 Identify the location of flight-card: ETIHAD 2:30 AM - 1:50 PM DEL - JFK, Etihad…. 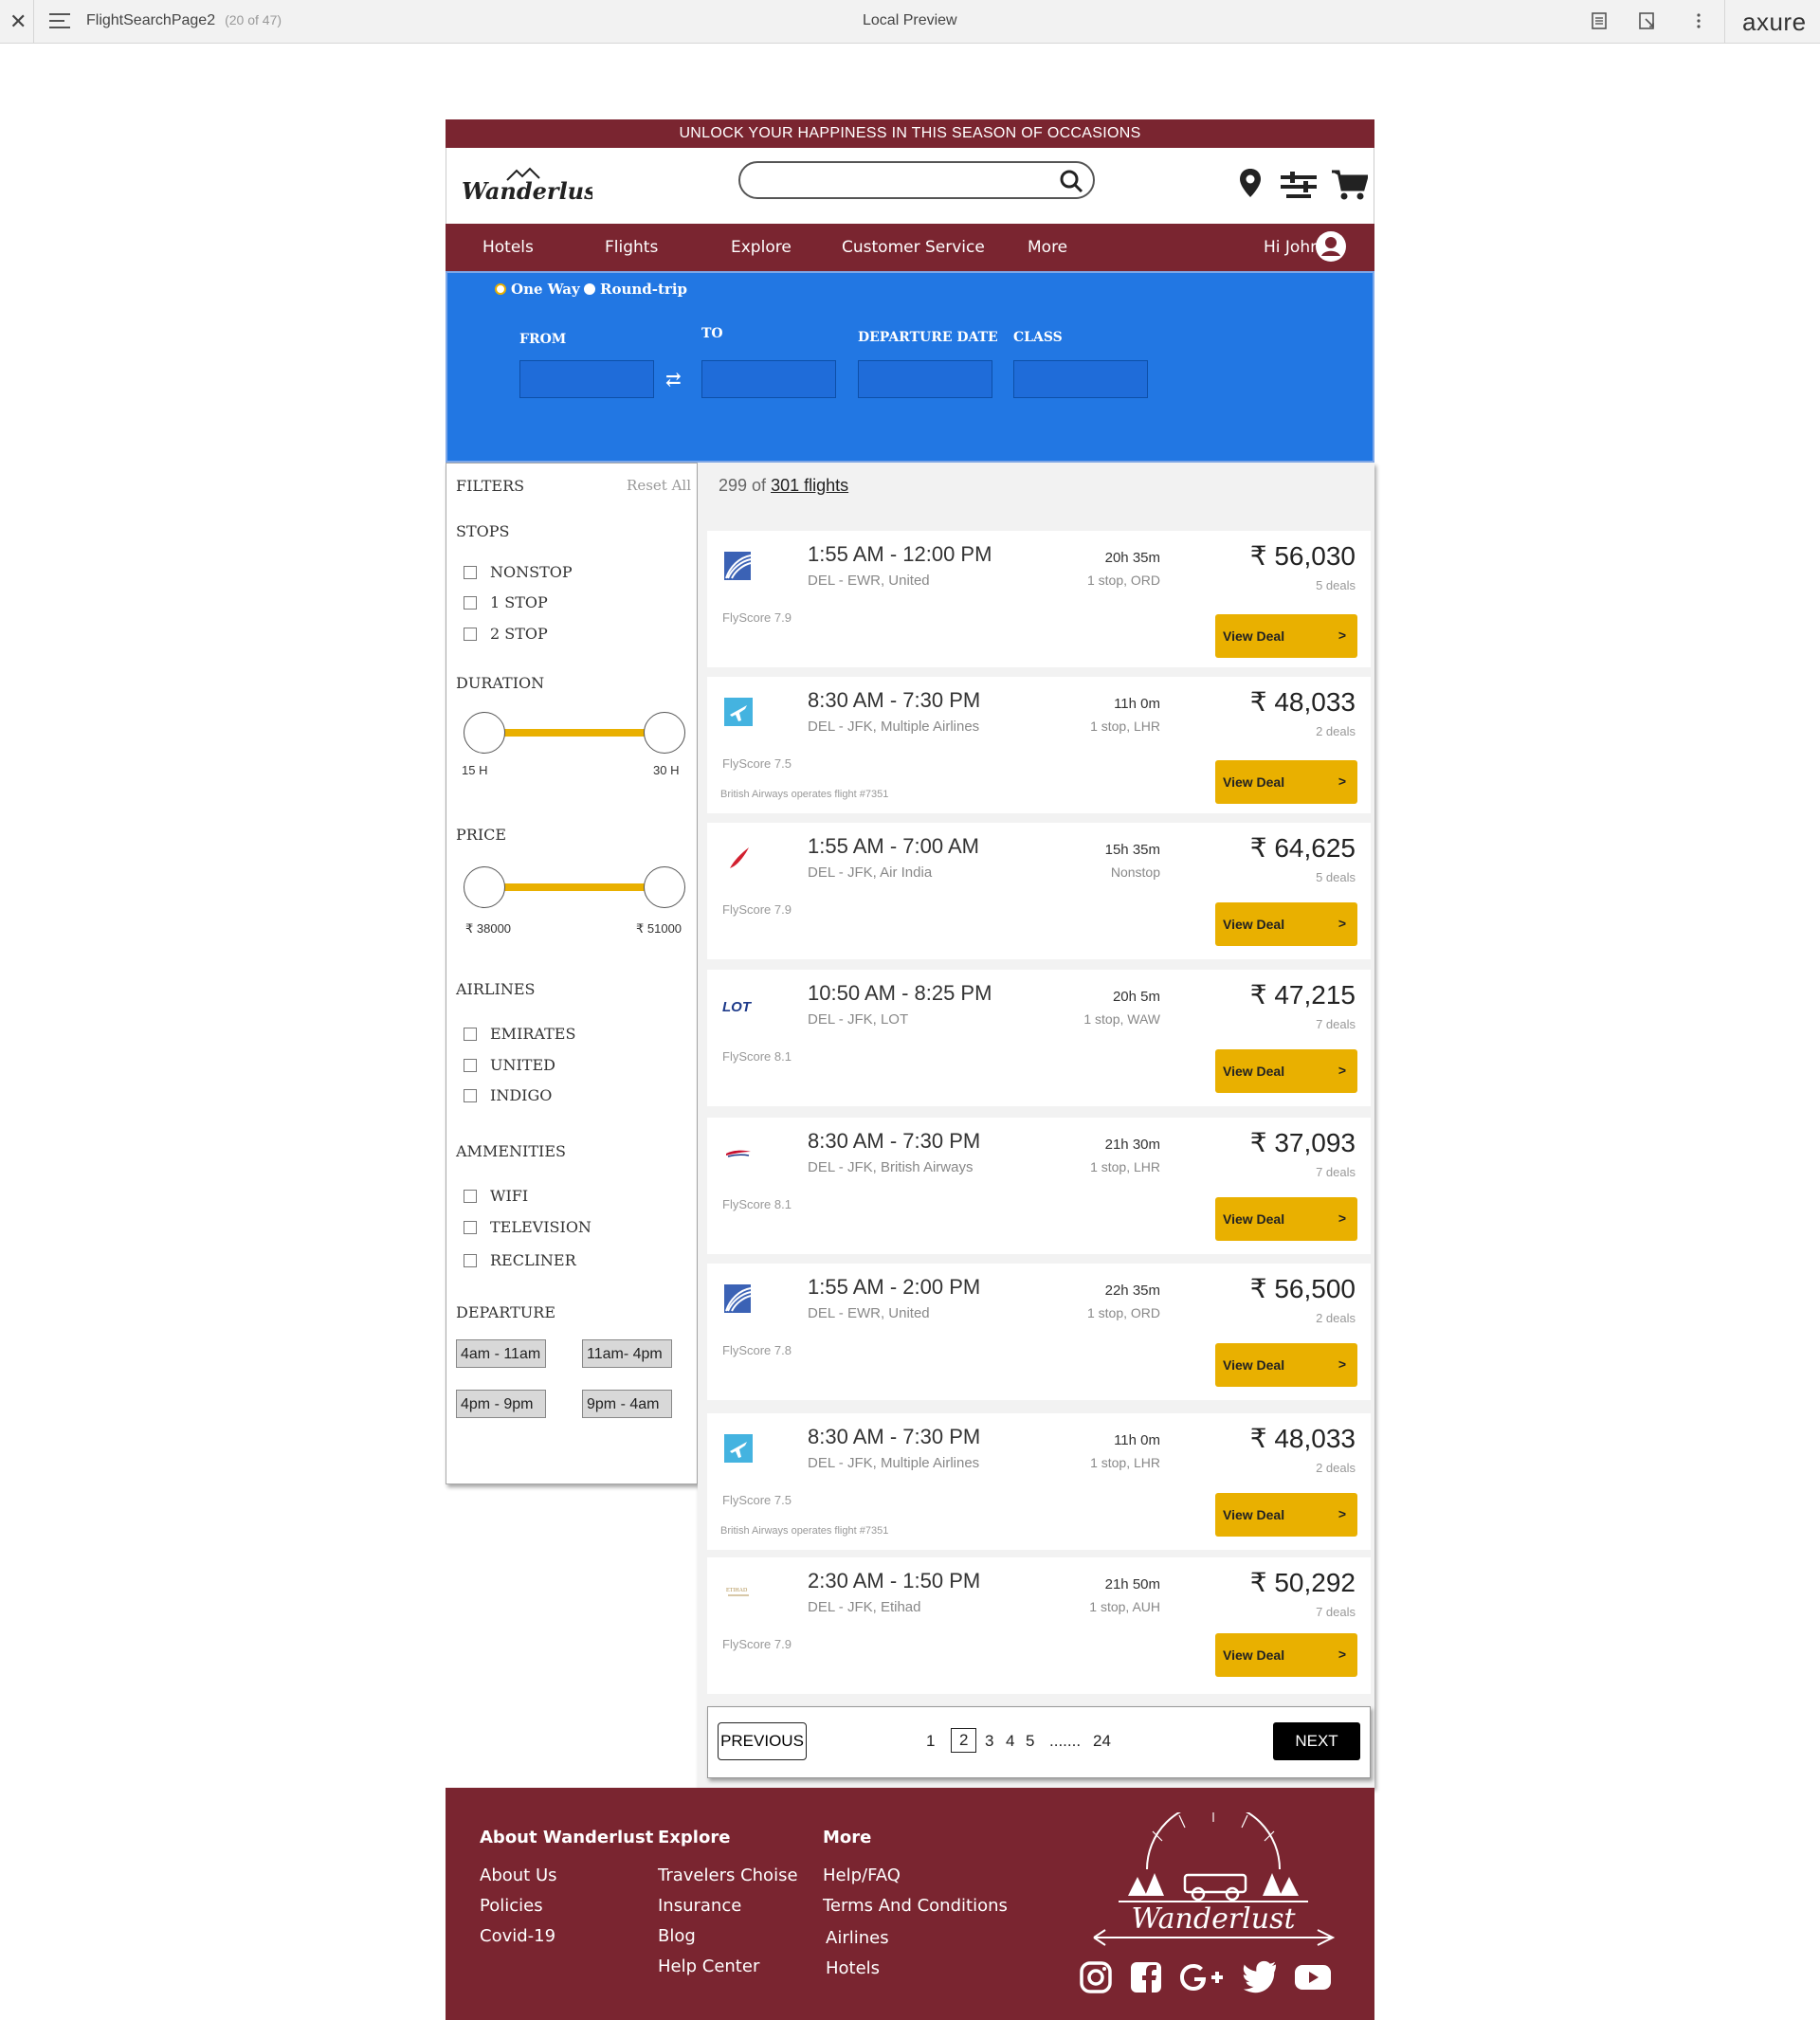
(1039, 1626).